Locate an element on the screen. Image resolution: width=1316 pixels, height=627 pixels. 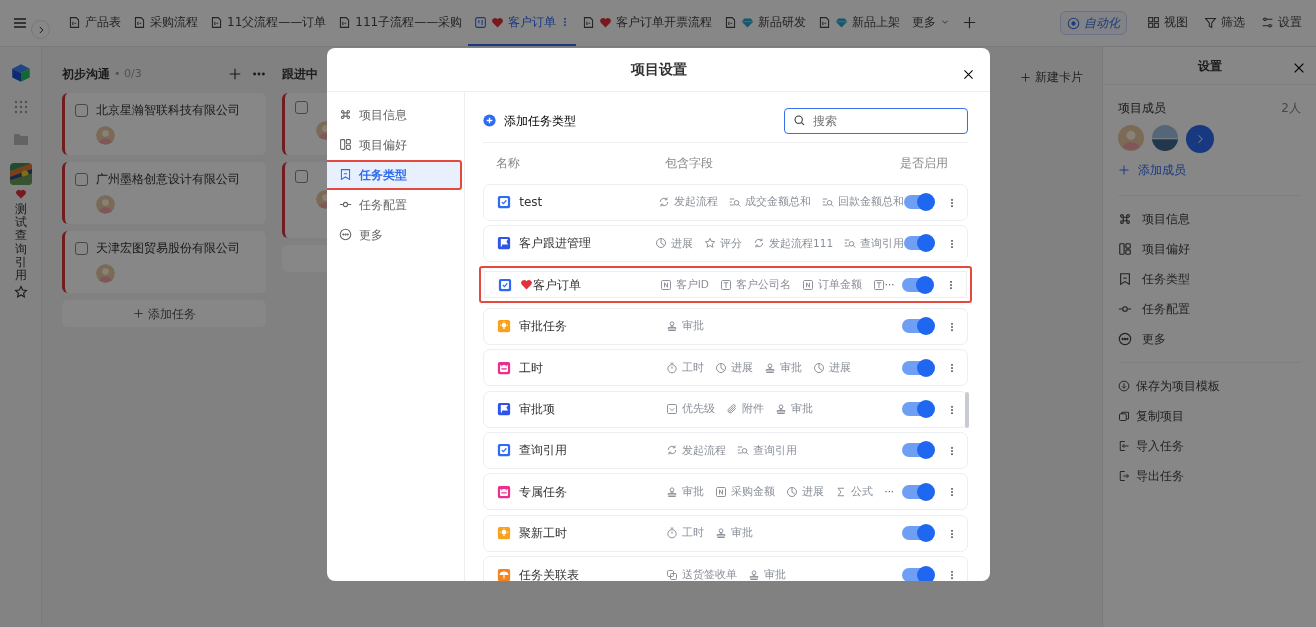
task-type-row: 专属任务 审批 采购金额 进展 公式 ··· is located at coordinates (725, 492).